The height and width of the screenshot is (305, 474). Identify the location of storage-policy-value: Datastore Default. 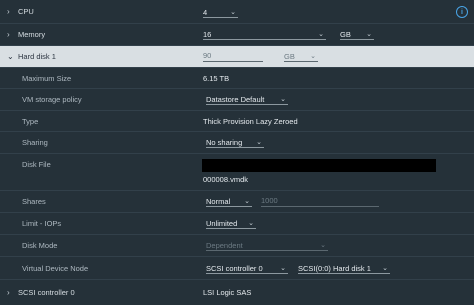
(235, 99).